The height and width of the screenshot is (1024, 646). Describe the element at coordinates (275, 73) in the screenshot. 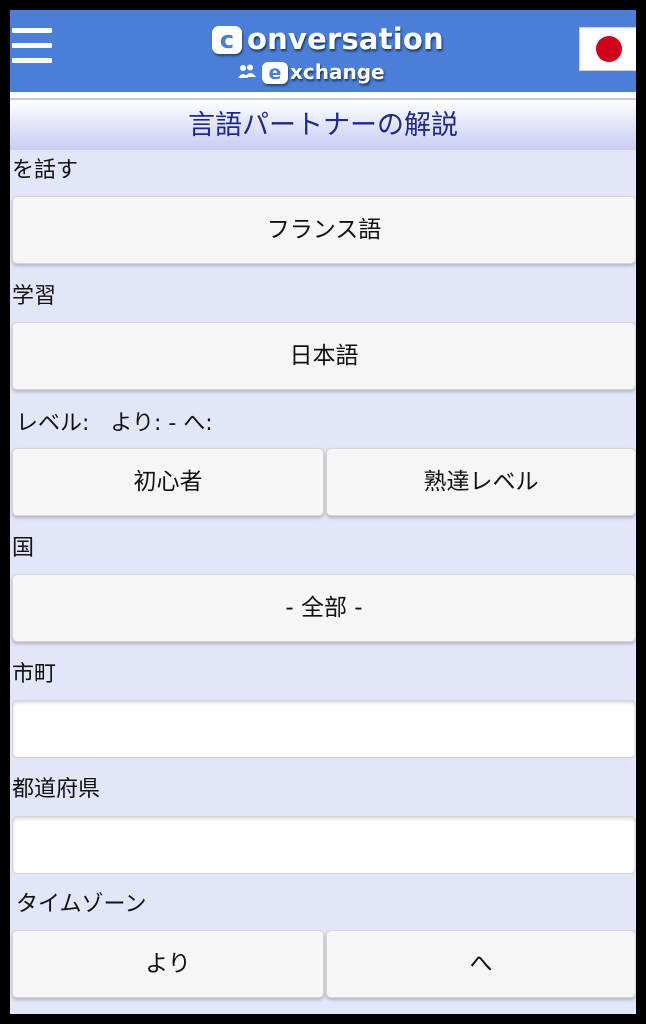

I see `logo-e-badge: e` at that location.